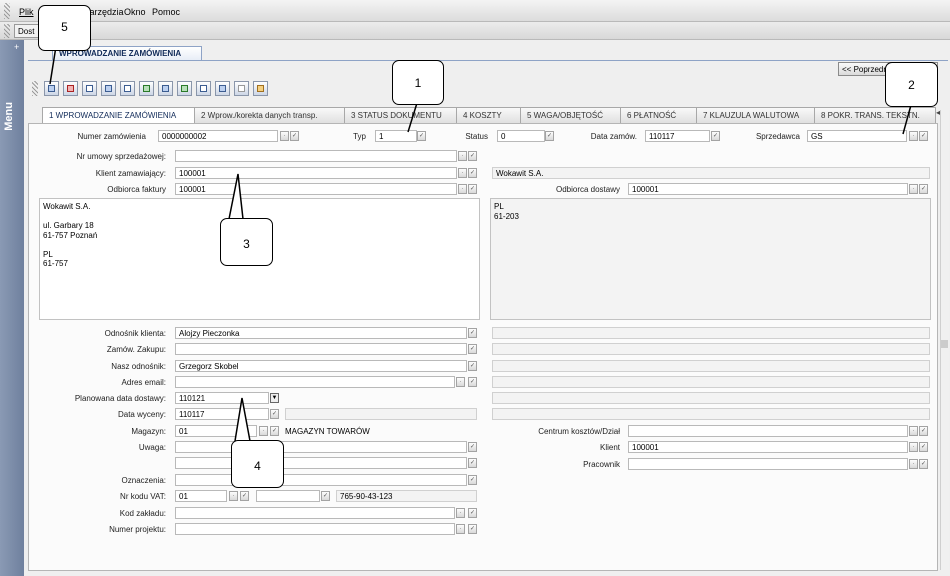 The width and height of the screenshot is (950, 576). What do you see at coordinates (418, 82) in the screenshot?
I see `callout-1: 1` at bounding box center [418, 82].